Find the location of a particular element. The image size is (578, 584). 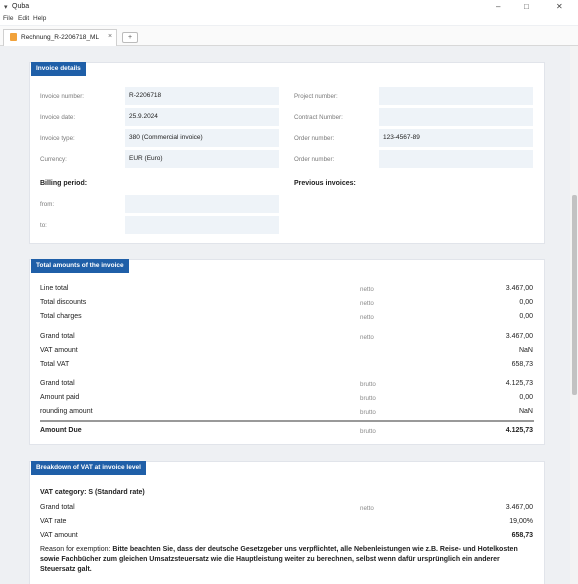

order-number-2-label: Order number: is located at coordinates (314, 159).